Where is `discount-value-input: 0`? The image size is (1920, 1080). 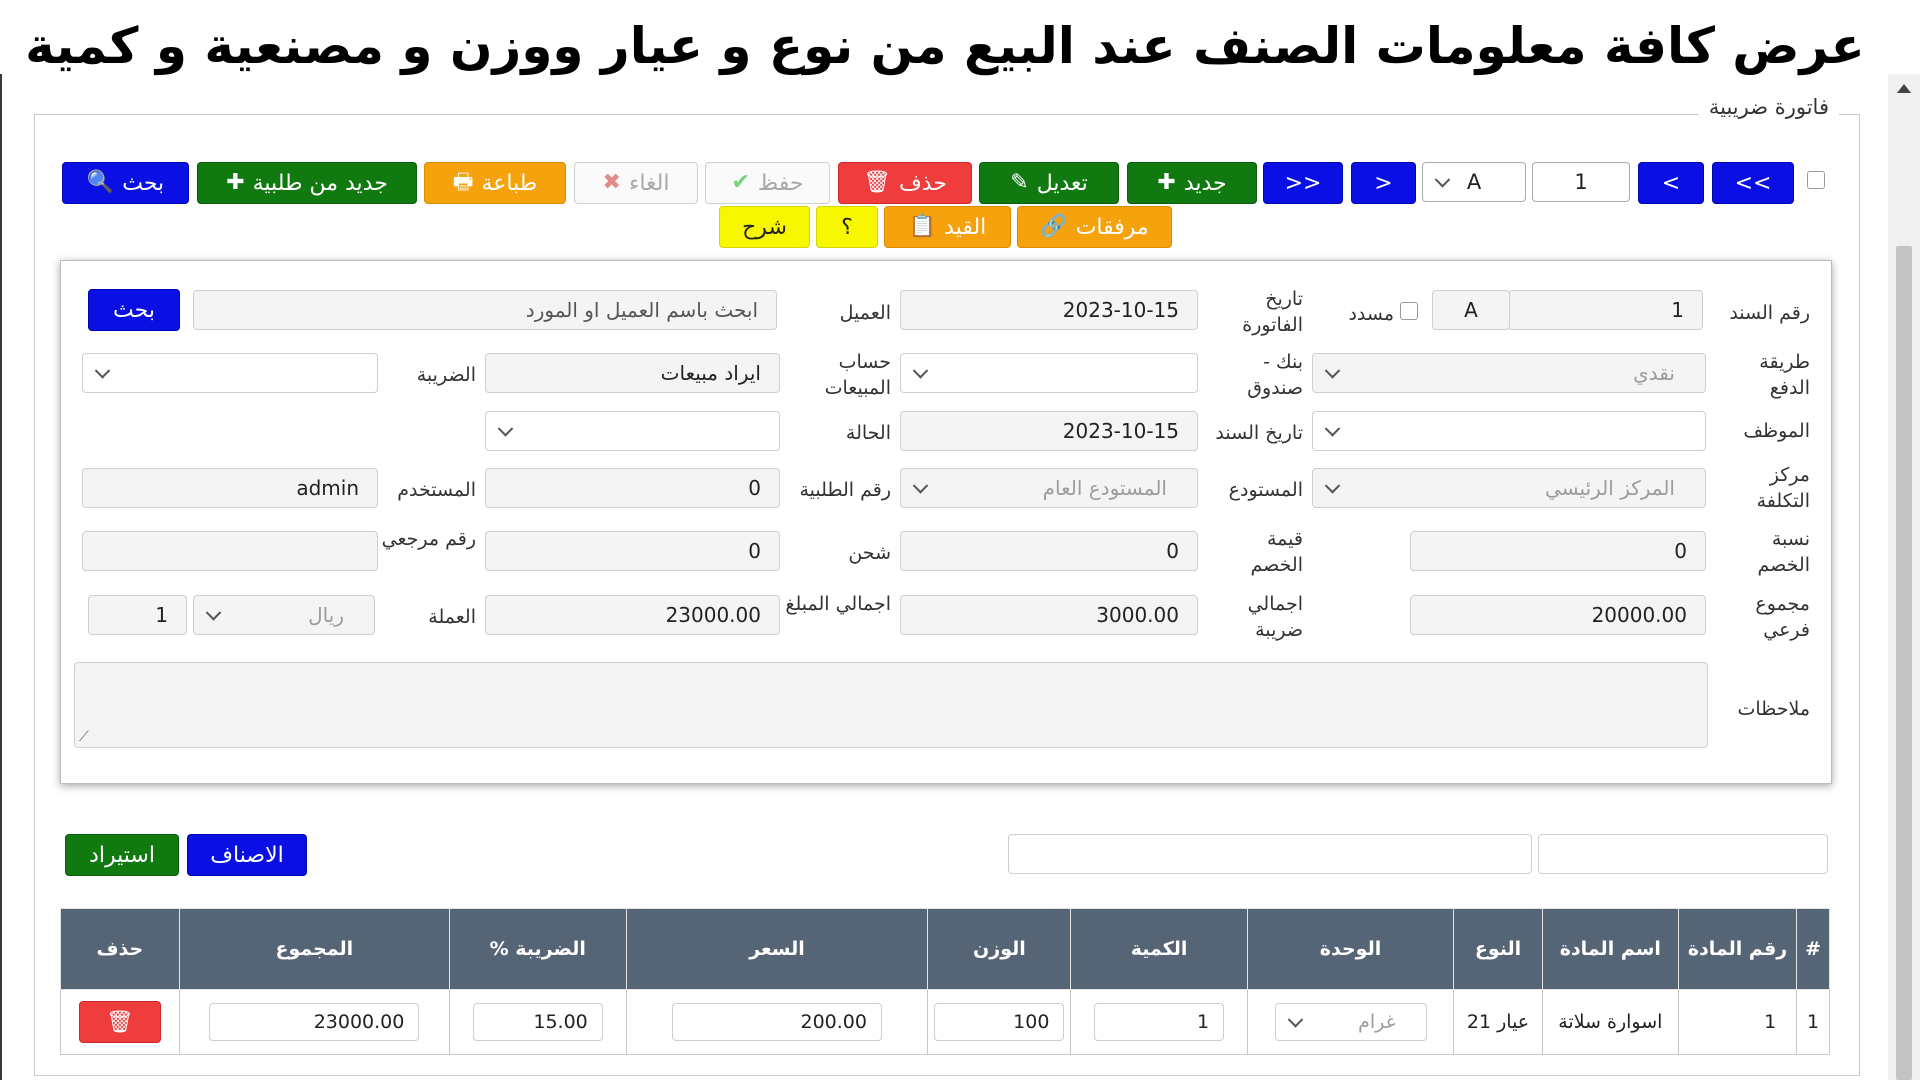
discount-value-input: 0 is located at coordinates (1049, 551).